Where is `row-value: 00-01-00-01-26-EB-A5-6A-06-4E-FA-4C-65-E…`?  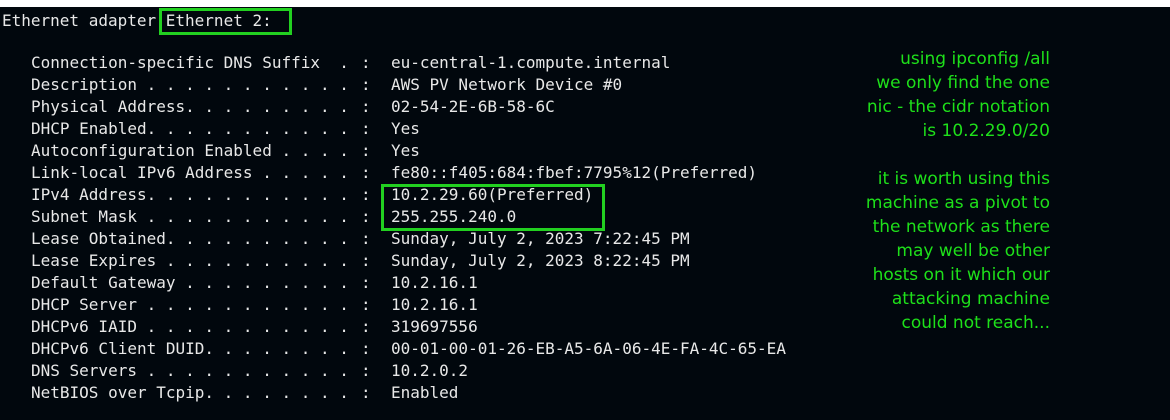
row-value: 00-01-00-01-26-EB-A5-6A-06-4E-FA-4C-65-E… is located at coordinates (588, 348).